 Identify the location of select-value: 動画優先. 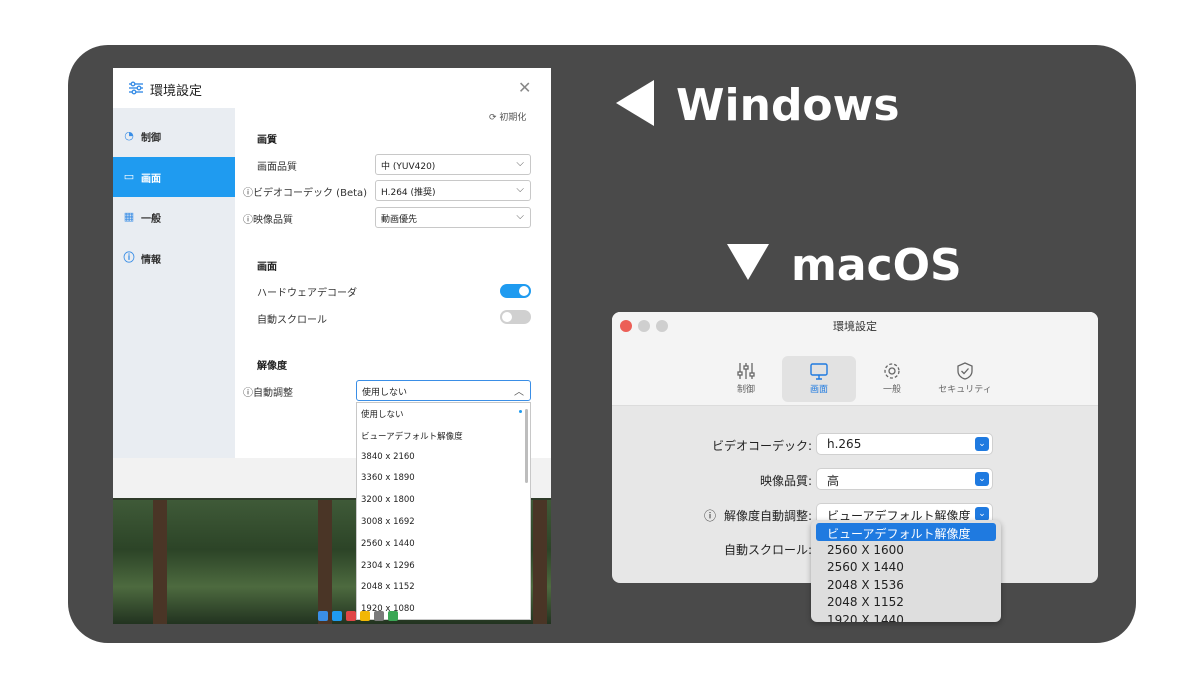
(399, 220).